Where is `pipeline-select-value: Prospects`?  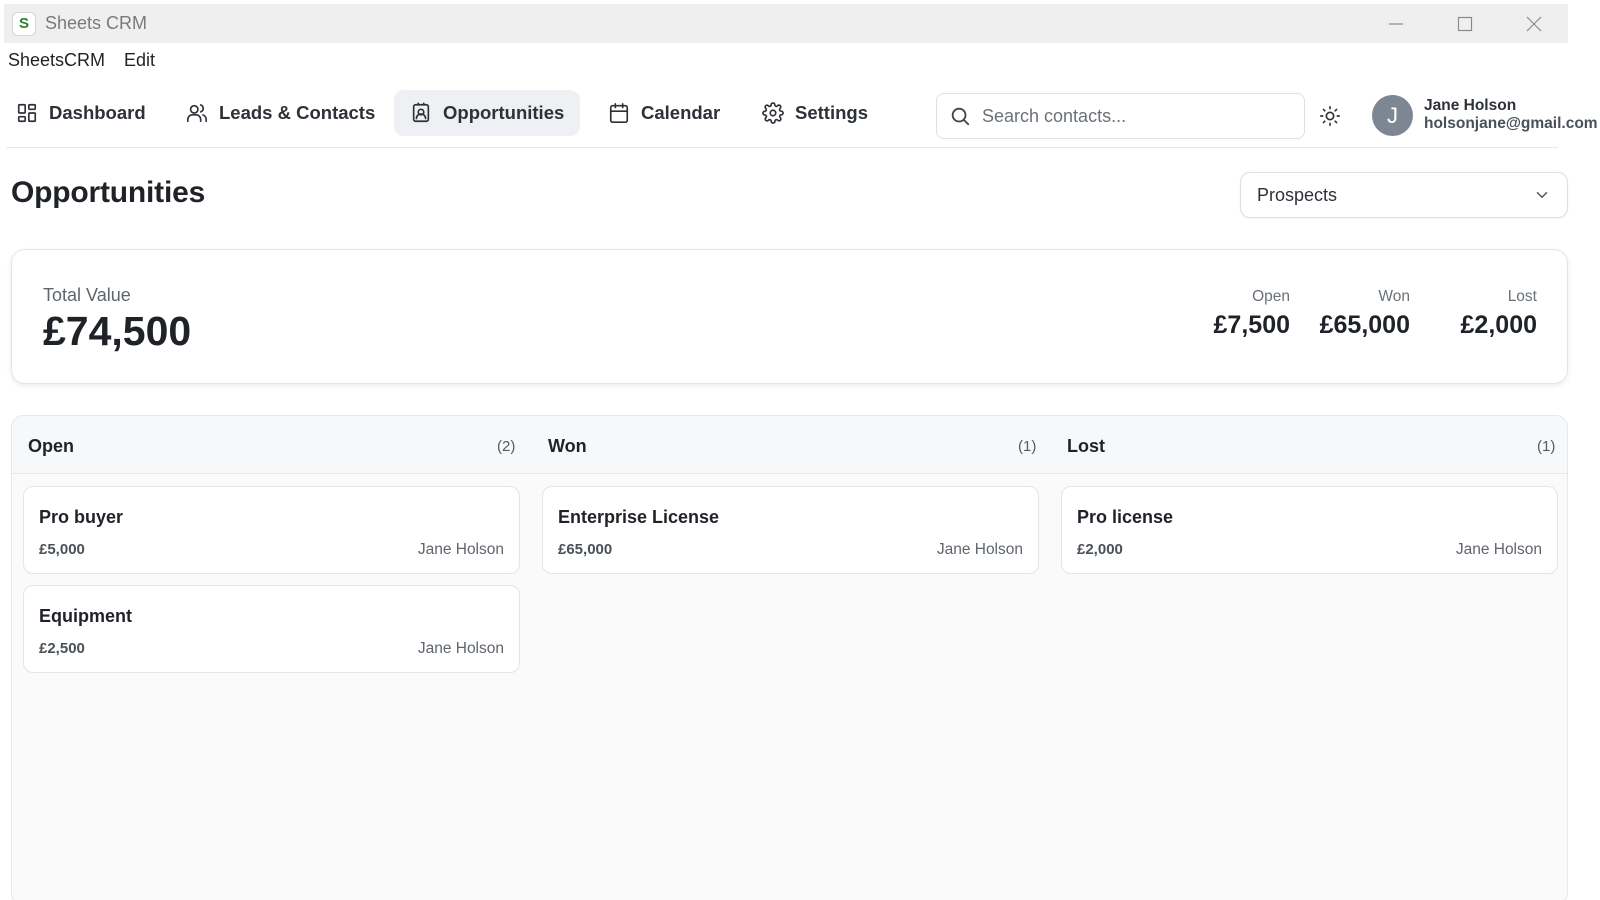 pipeline-select-value: Prospects is located at coordinates (1297, 194).